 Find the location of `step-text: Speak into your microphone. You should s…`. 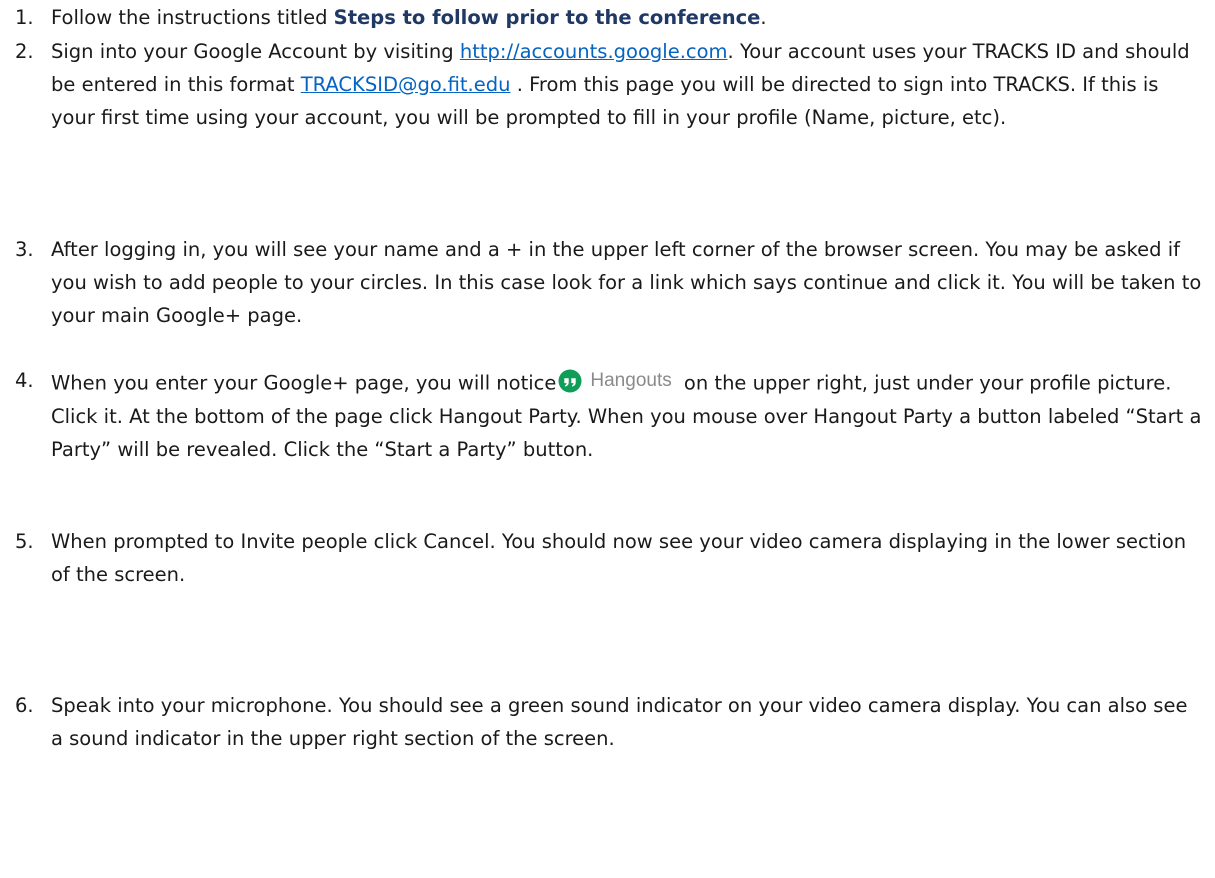

step-text: Speak into your microphone. You should s… is located at coordinates (619, 722).